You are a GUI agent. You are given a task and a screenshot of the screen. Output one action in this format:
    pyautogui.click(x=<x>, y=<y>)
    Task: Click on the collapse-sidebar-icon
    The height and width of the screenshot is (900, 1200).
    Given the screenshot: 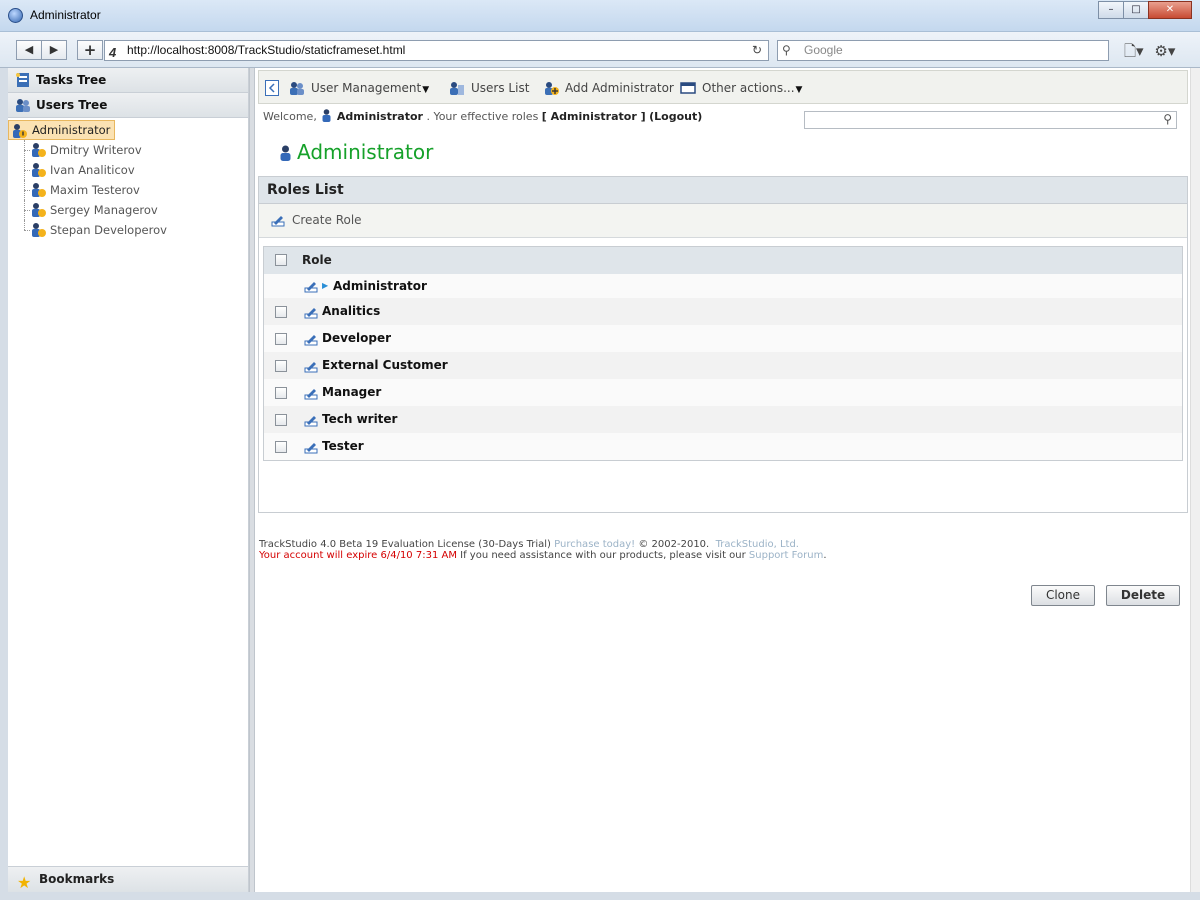 What is the action you would take?
    pyautogui.click(x=272, y=88)
    